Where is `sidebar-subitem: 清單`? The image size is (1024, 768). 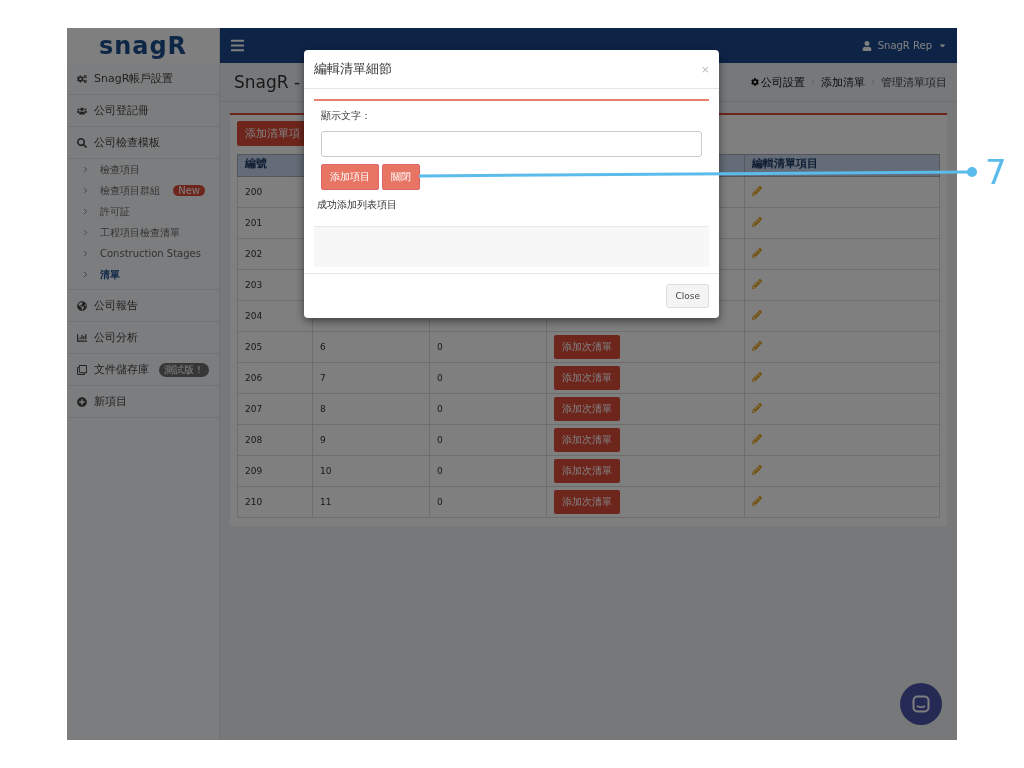
sidebar-subitem: 清單 is located at coordinates (143, 274).